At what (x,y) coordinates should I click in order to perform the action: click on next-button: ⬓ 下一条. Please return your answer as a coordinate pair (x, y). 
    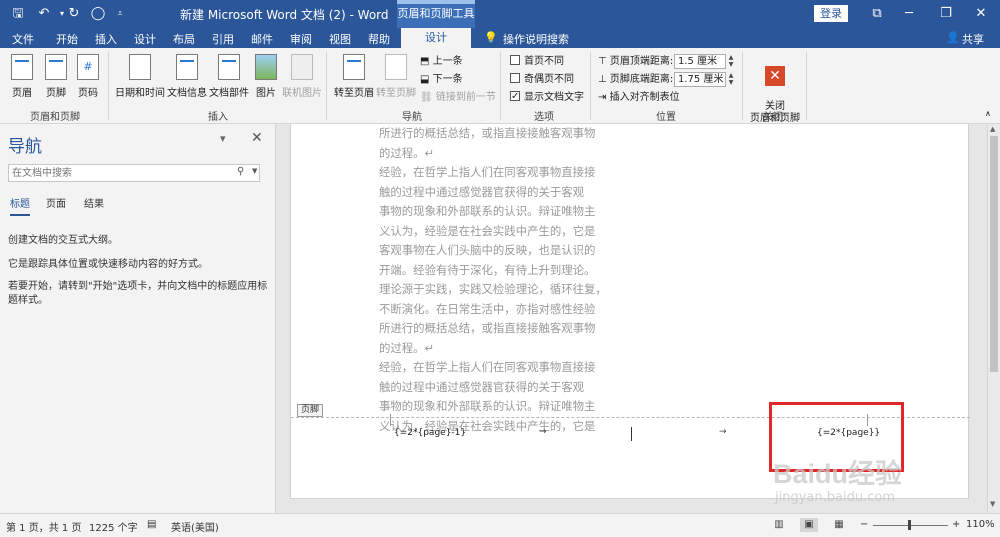
    Looking at the image, I should click on (441, 80).